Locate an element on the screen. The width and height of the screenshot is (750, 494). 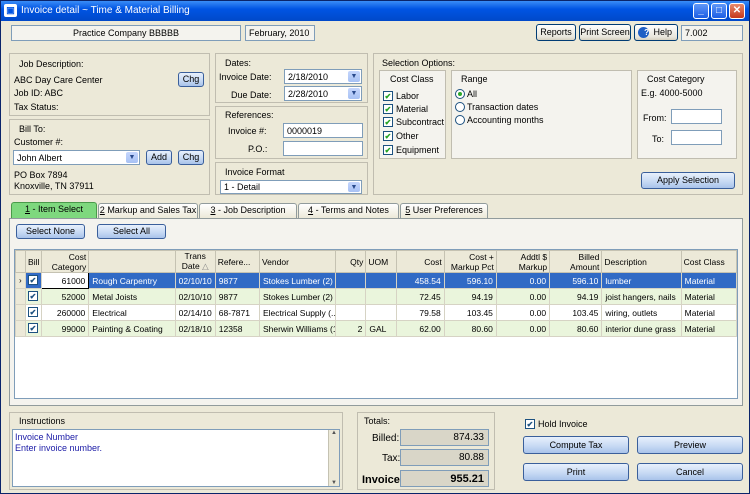
col-cost-markup: Cost + Markup Pct is located at coordinates (470, 261).